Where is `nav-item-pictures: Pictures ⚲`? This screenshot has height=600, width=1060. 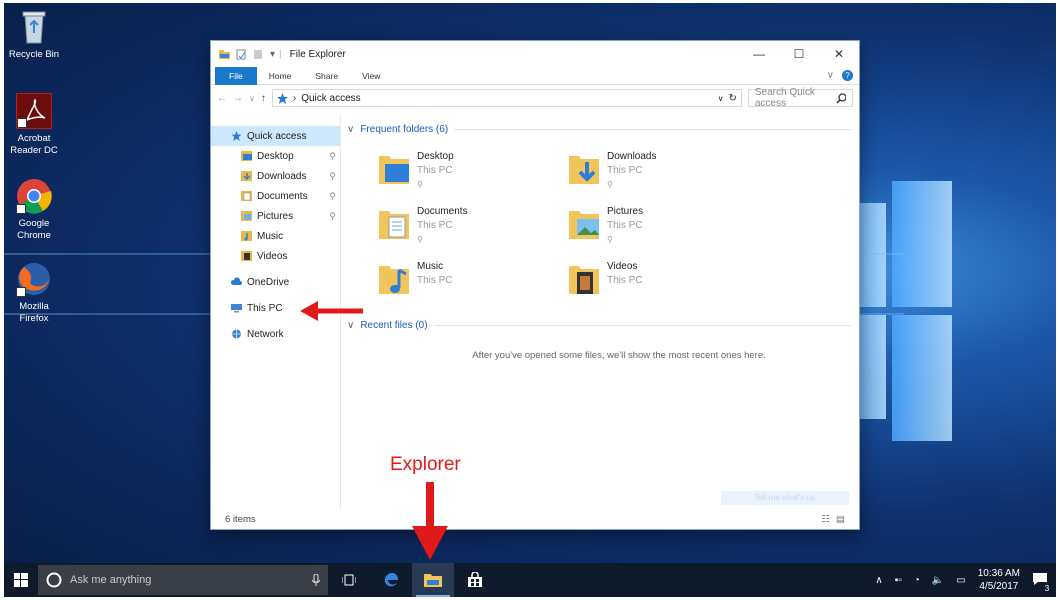 nav-item-pictures: Pictures ⚲ is located at coordinates (275, 216).